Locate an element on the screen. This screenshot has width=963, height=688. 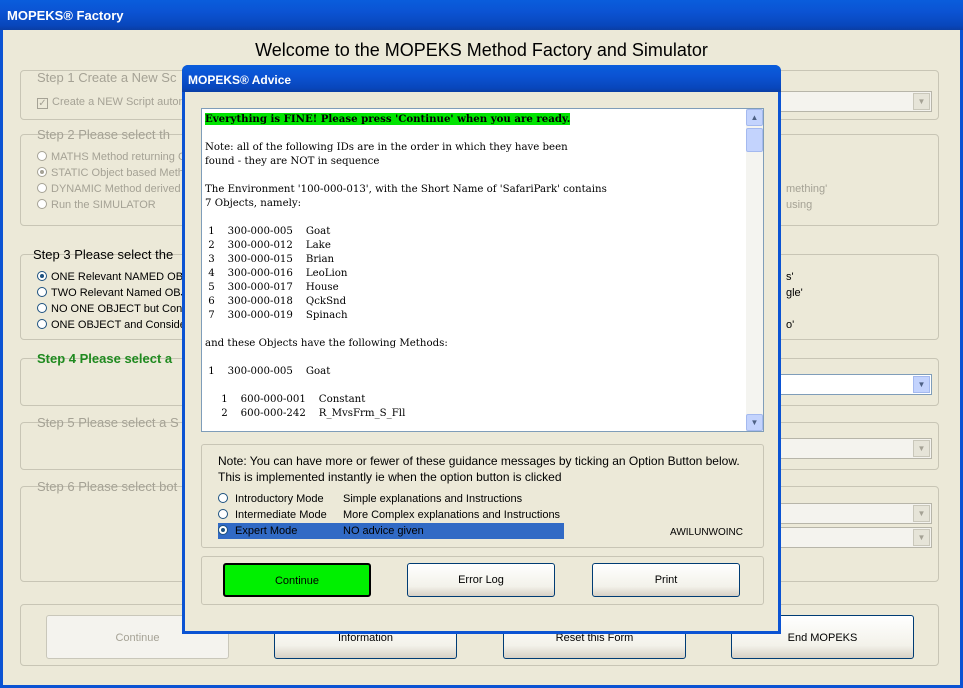
step2-option-simulator: Run the SIMULATOR is located at coordinates (96, 205).